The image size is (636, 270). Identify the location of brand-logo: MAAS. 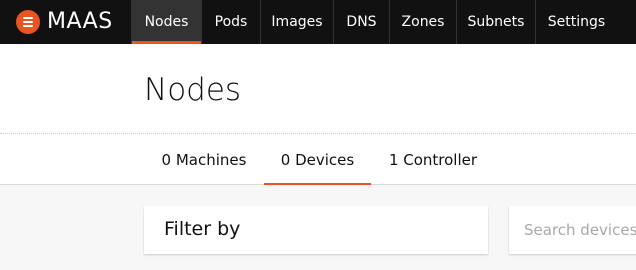
(65, 22).